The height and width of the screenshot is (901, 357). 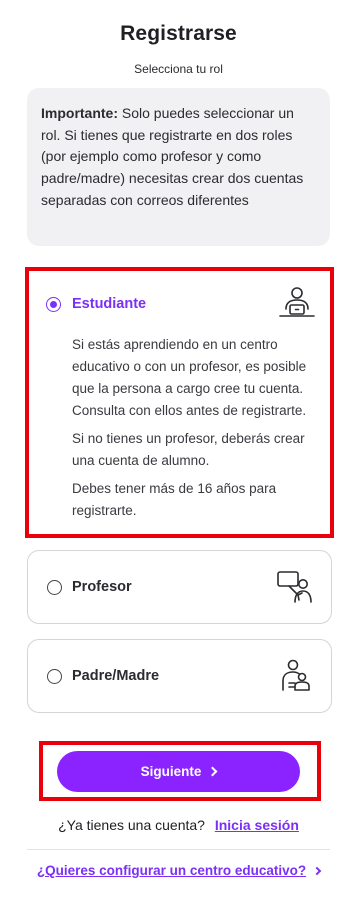 I want to click on teacher-radio, so click(x=54, y=587).